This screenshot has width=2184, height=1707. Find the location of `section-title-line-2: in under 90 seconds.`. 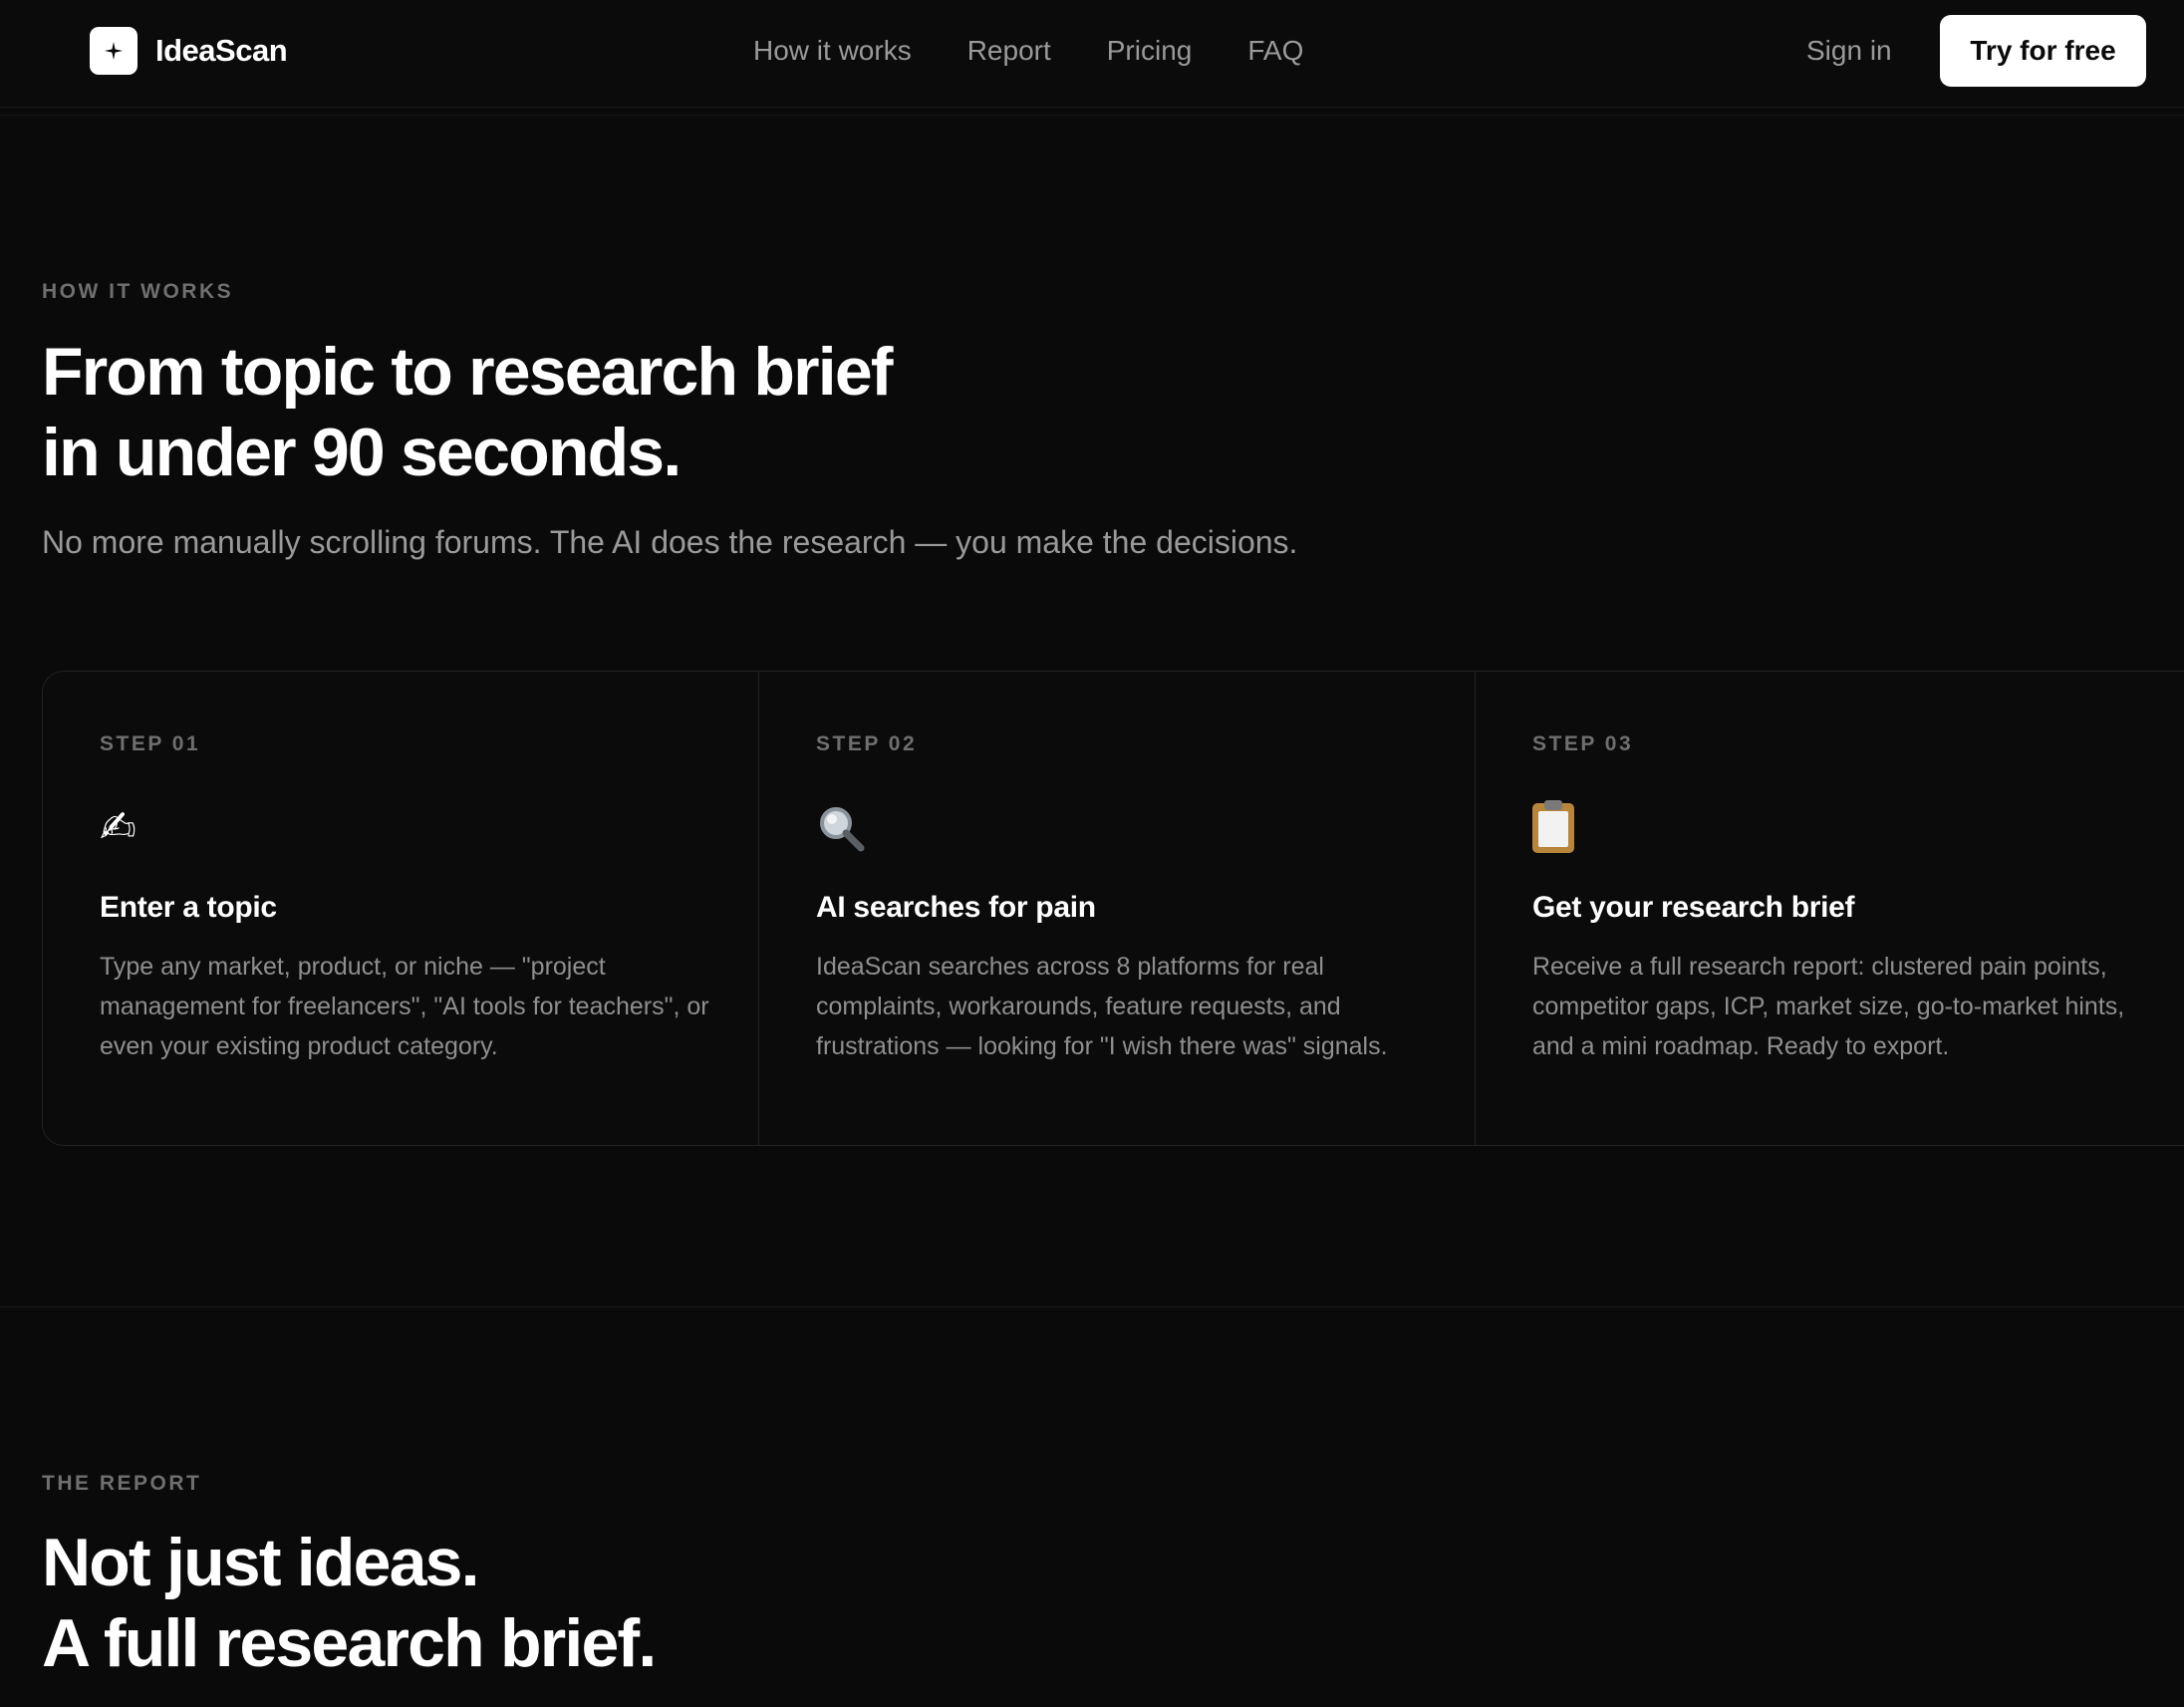

section-title-line-2: in under 90 seconds. is located at coordinates (362, 452).